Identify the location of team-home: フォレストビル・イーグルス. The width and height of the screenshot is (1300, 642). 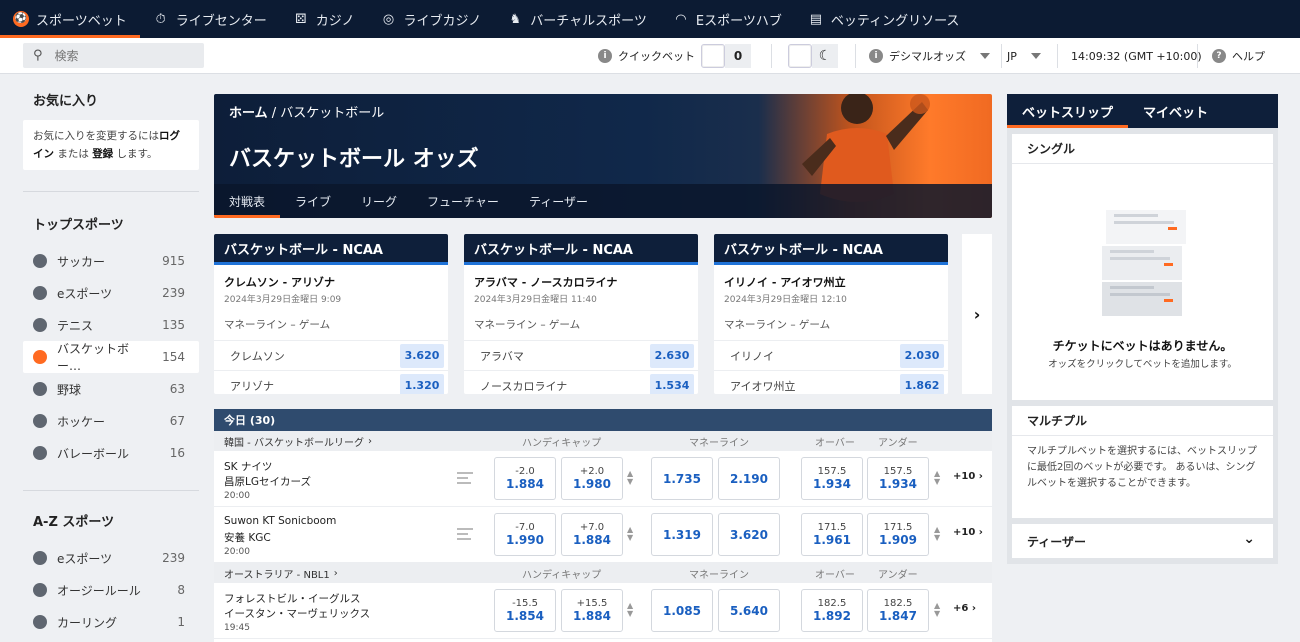
(292, 598).